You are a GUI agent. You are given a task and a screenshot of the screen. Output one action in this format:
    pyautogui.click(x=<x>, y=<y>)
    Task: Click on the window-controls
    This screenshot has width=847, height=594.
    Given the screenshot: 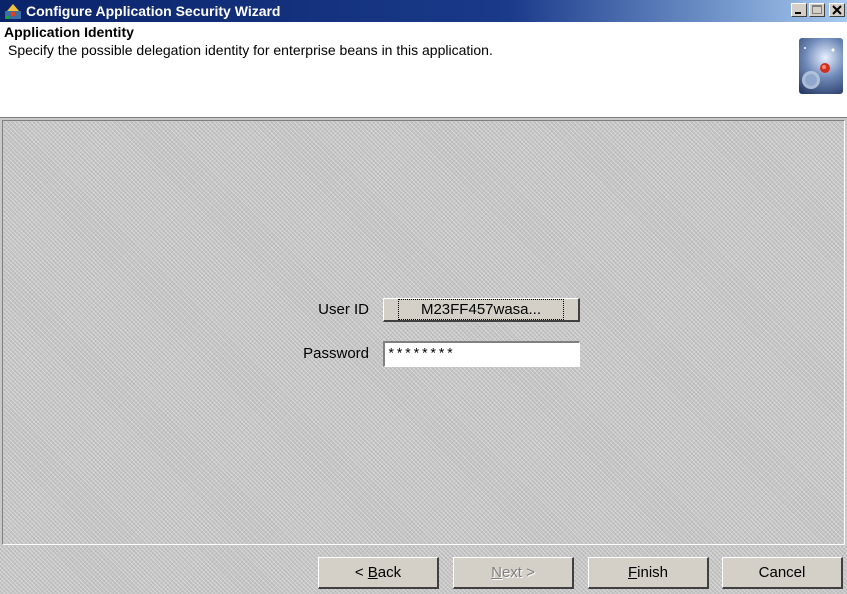 What is the action you would take?
    pyautogui.click(x=818, y=10)
    